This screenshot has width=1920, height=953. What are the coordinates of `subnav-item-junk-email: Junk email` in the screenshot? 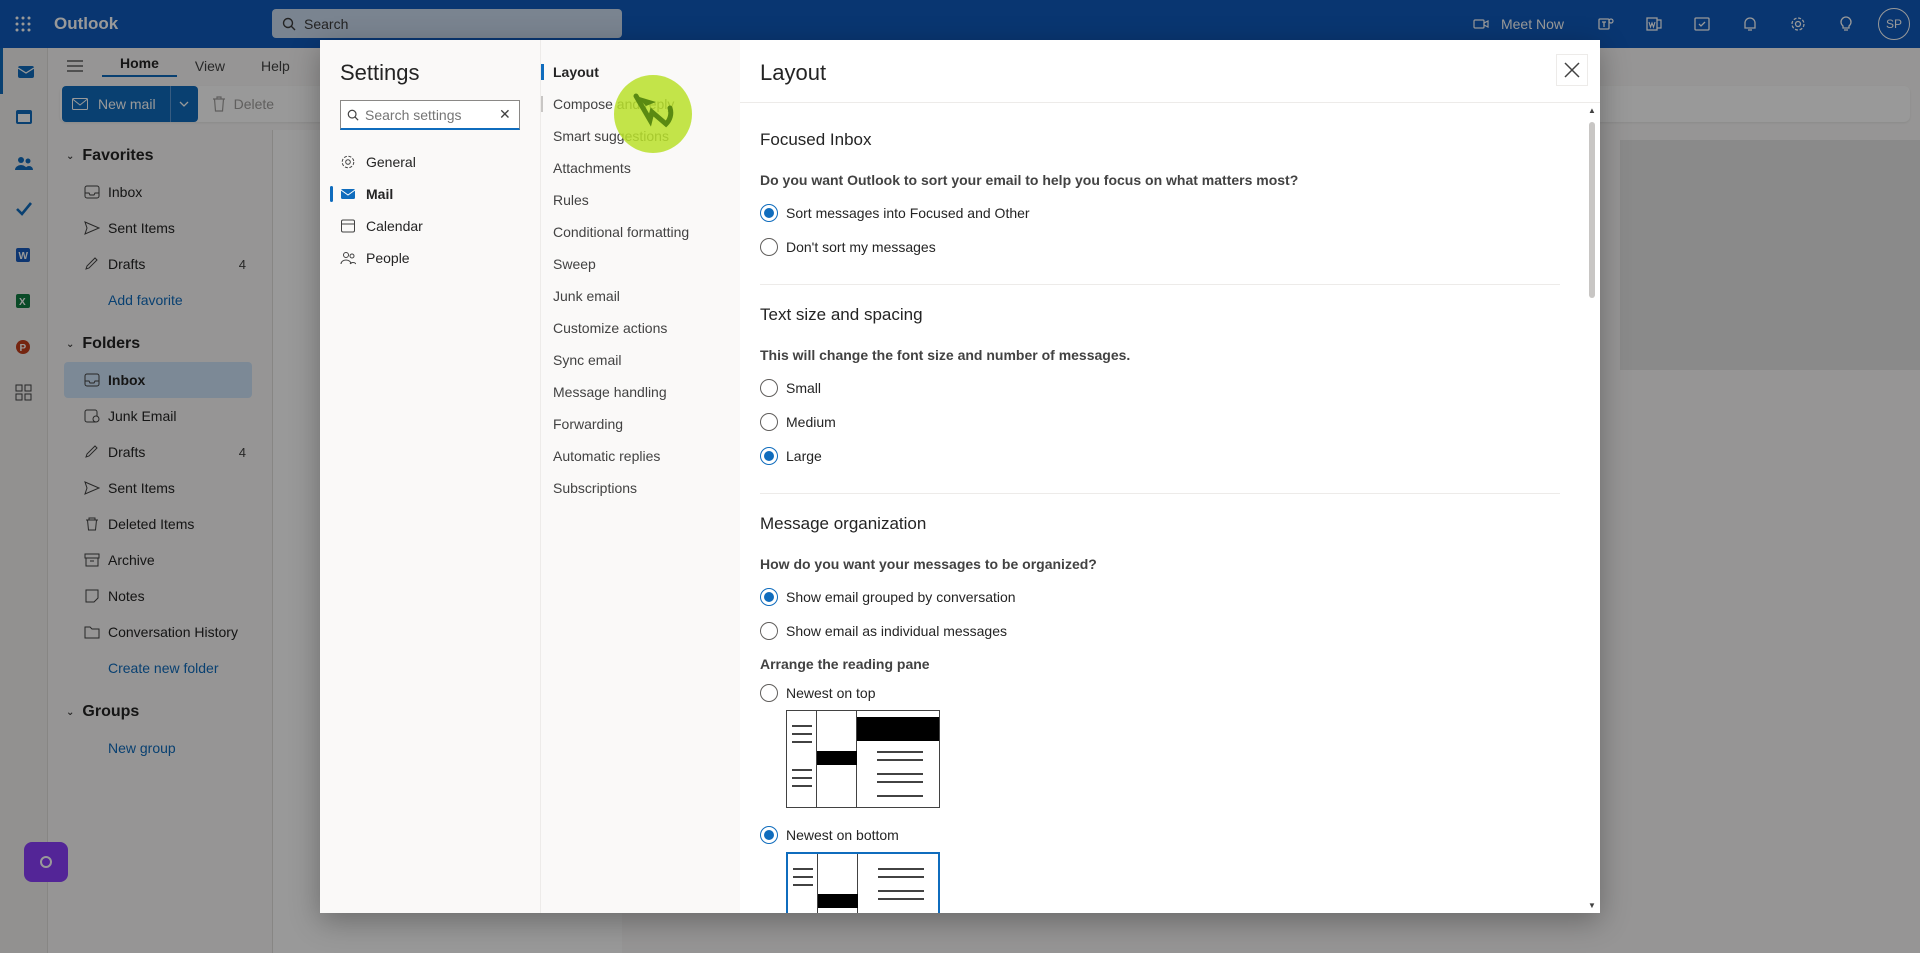 It's located at (641, 296).